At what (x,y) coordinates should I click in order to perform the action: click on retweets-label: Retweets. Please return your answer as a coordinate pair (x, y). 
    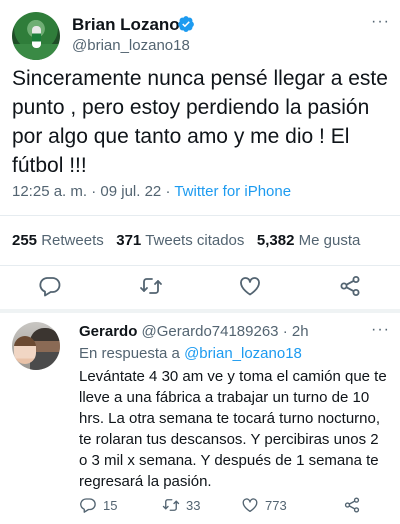
    Looking at the image, I should click on (72, 240).